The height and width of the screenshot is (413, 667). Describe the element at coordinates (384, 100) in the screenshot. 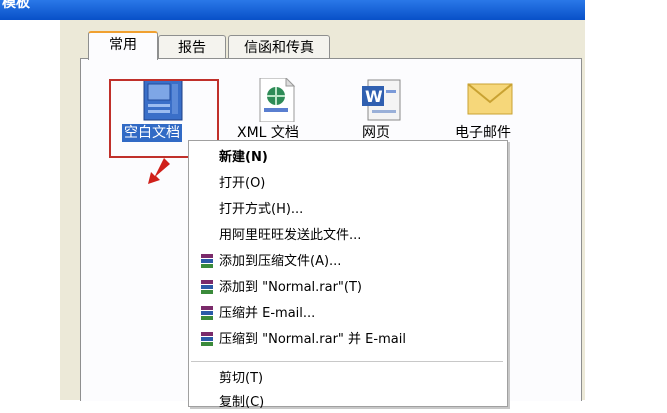

I see `word-web-page-icon: W` at that location.